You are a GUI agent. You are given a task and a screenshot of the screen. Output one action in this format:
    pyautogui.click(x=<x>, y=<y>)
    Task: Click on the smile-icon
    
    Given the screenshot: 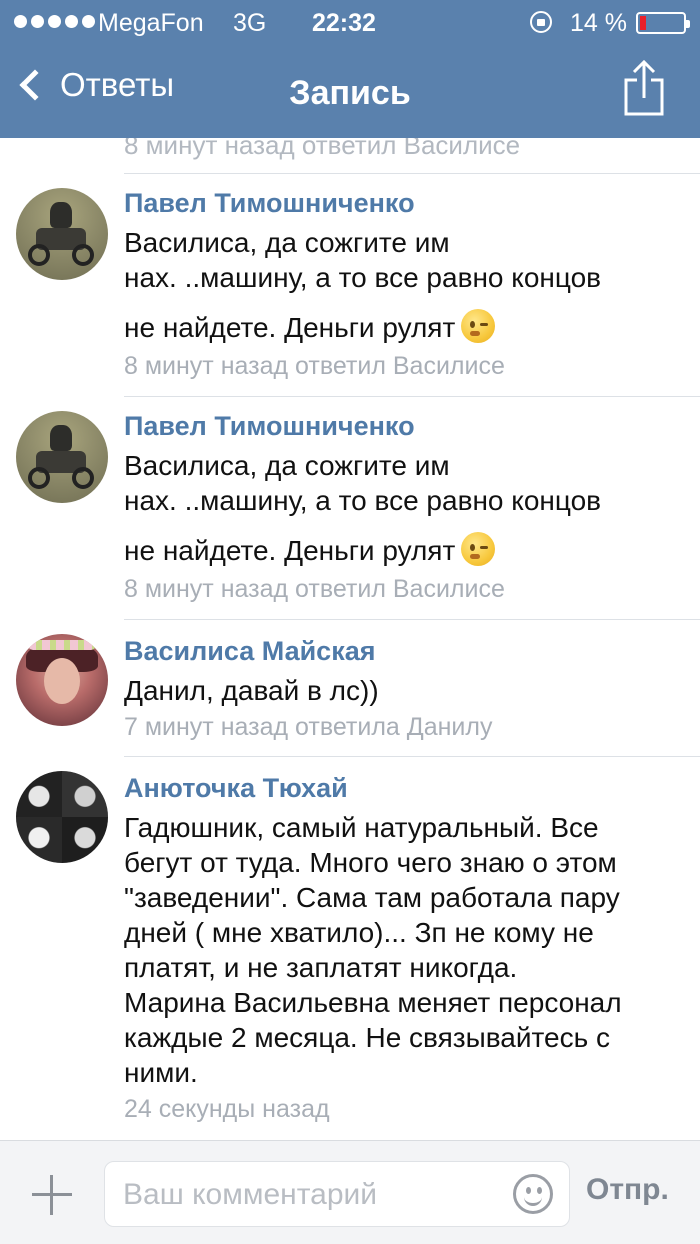 What is the action you would take?
    pyautogui.click(x=533, y=1194)
    